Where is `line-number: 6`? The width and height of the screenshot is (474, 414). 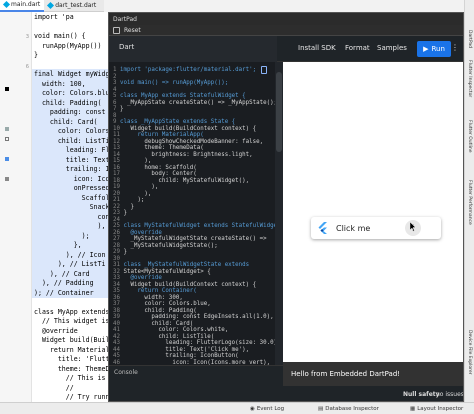
line-number: 6 is located at coordinates (27, 67).